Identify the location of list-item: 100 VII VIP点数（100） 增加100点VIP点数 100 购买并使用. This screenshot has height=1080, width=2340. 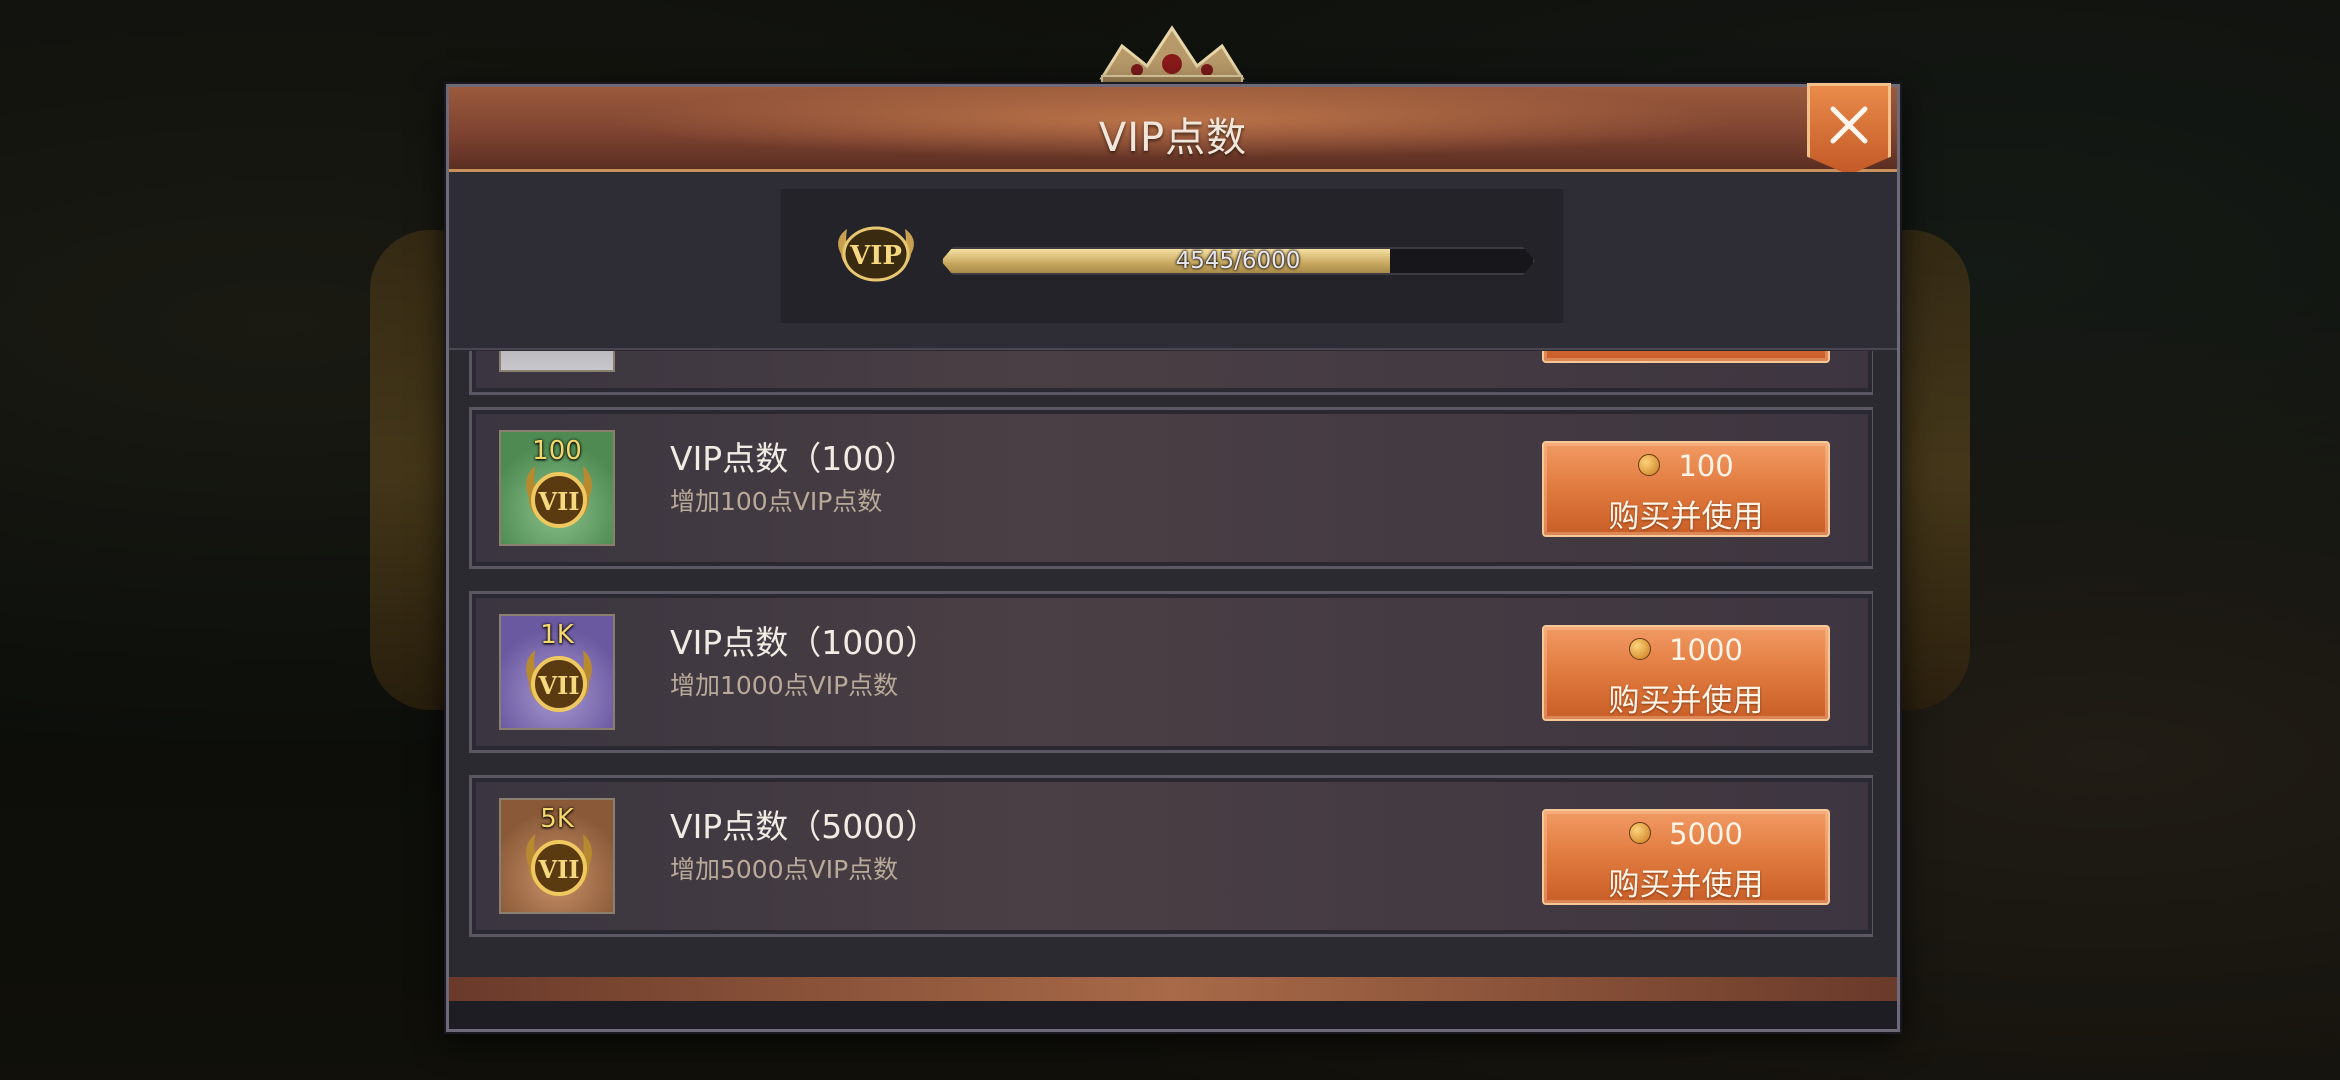
(1171, 488).